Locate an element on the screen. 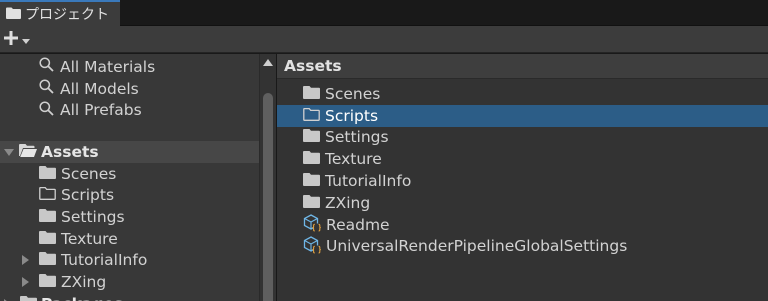  asset-label: TutorialInfo is located at coordinates (368, 181).